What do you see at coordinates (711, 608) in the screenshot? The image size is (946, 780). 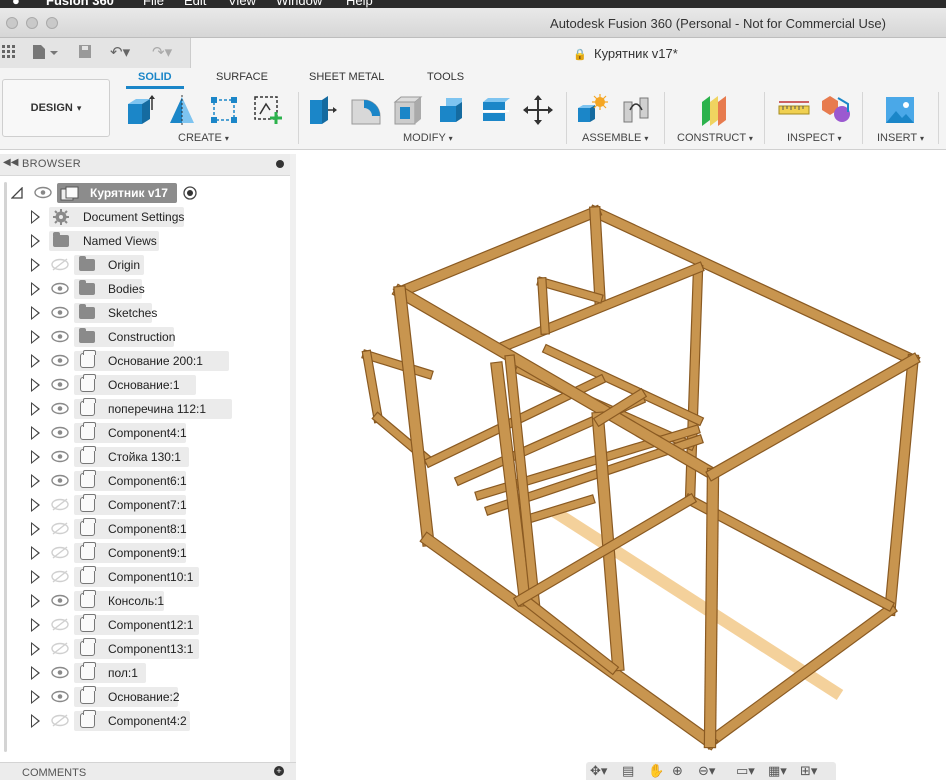 I see `front-right-post` at bounding box center [711, 608].